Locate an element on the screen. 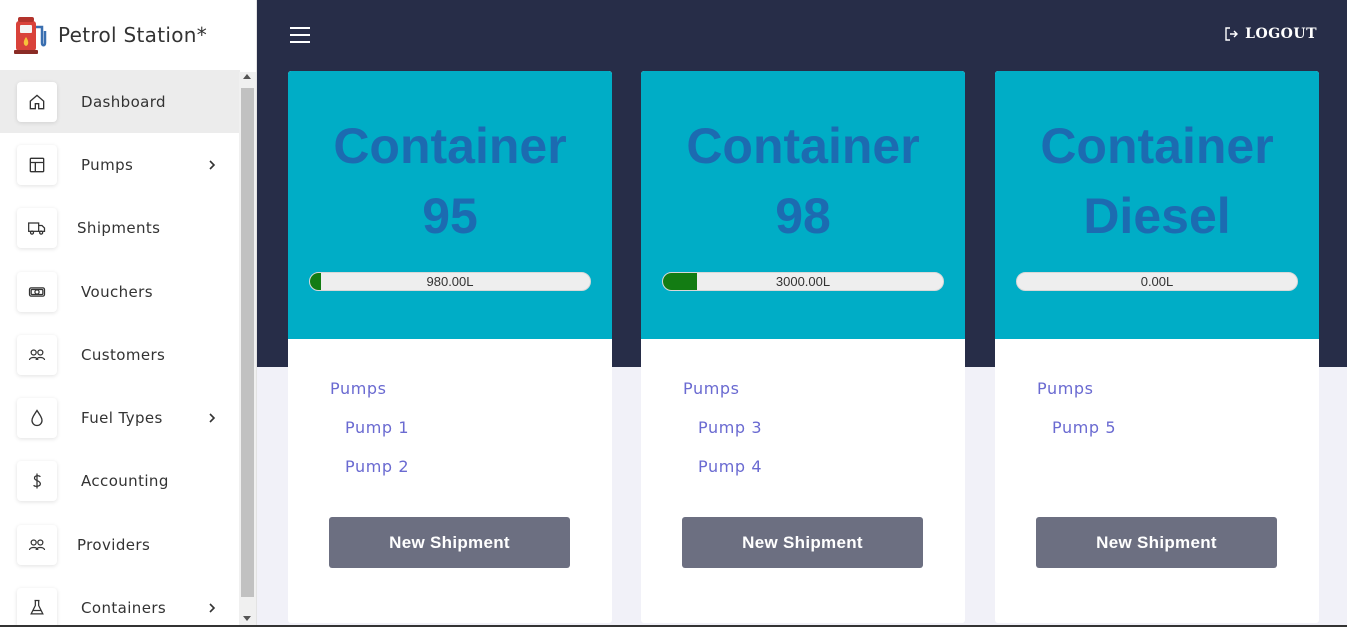 The image size is (1347, 627). sidebar-item-fuel-types: Fuel Types is located at coordinates (120, 417).